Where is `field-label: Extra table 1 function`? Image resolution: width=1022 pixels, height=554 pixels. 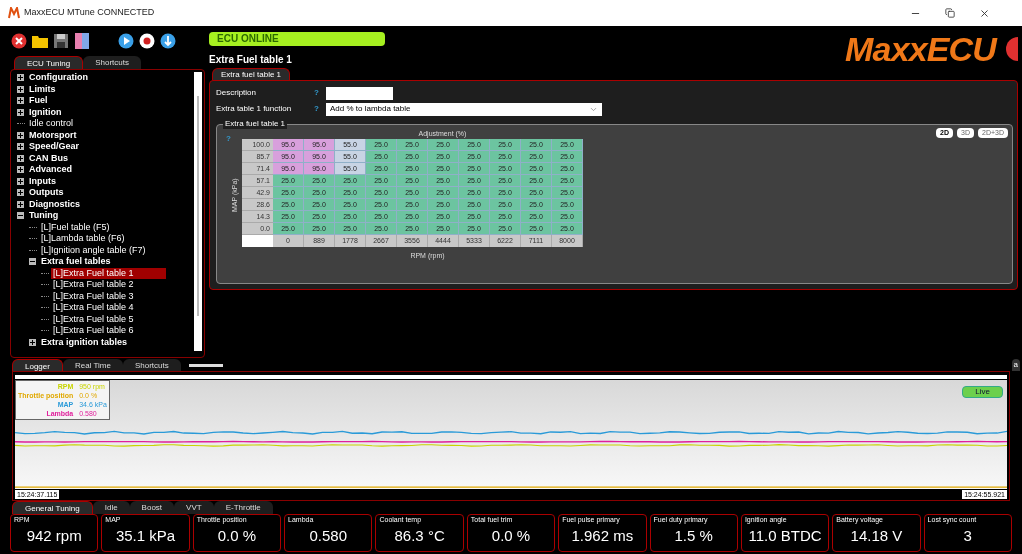 field-label: Extra table 1 function is located at coordinates (254, 109).